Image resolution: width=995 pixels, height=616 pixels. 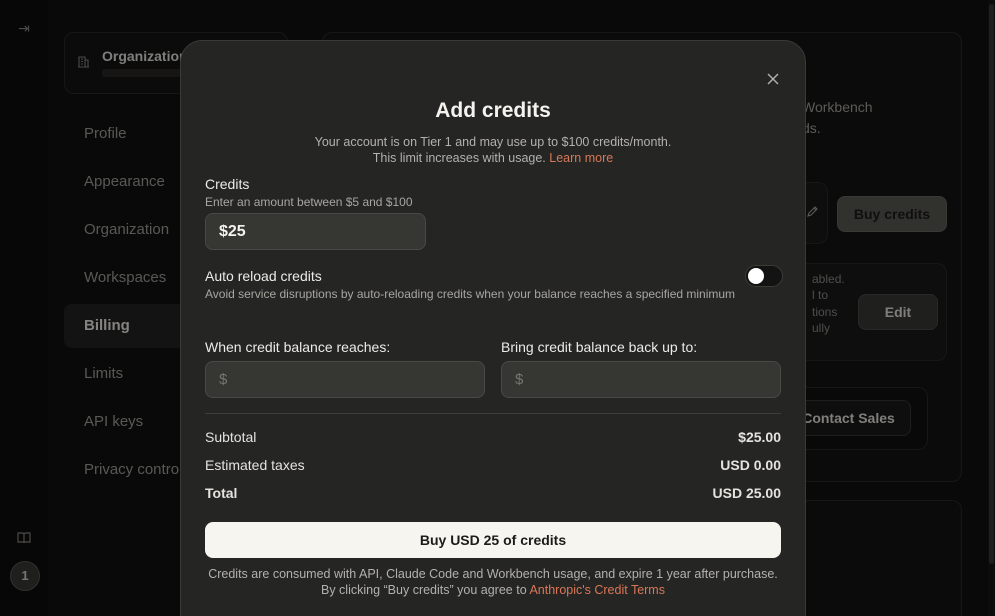 I want to click on taxes-label: Estimated taxes, so click(x=255, y=465).